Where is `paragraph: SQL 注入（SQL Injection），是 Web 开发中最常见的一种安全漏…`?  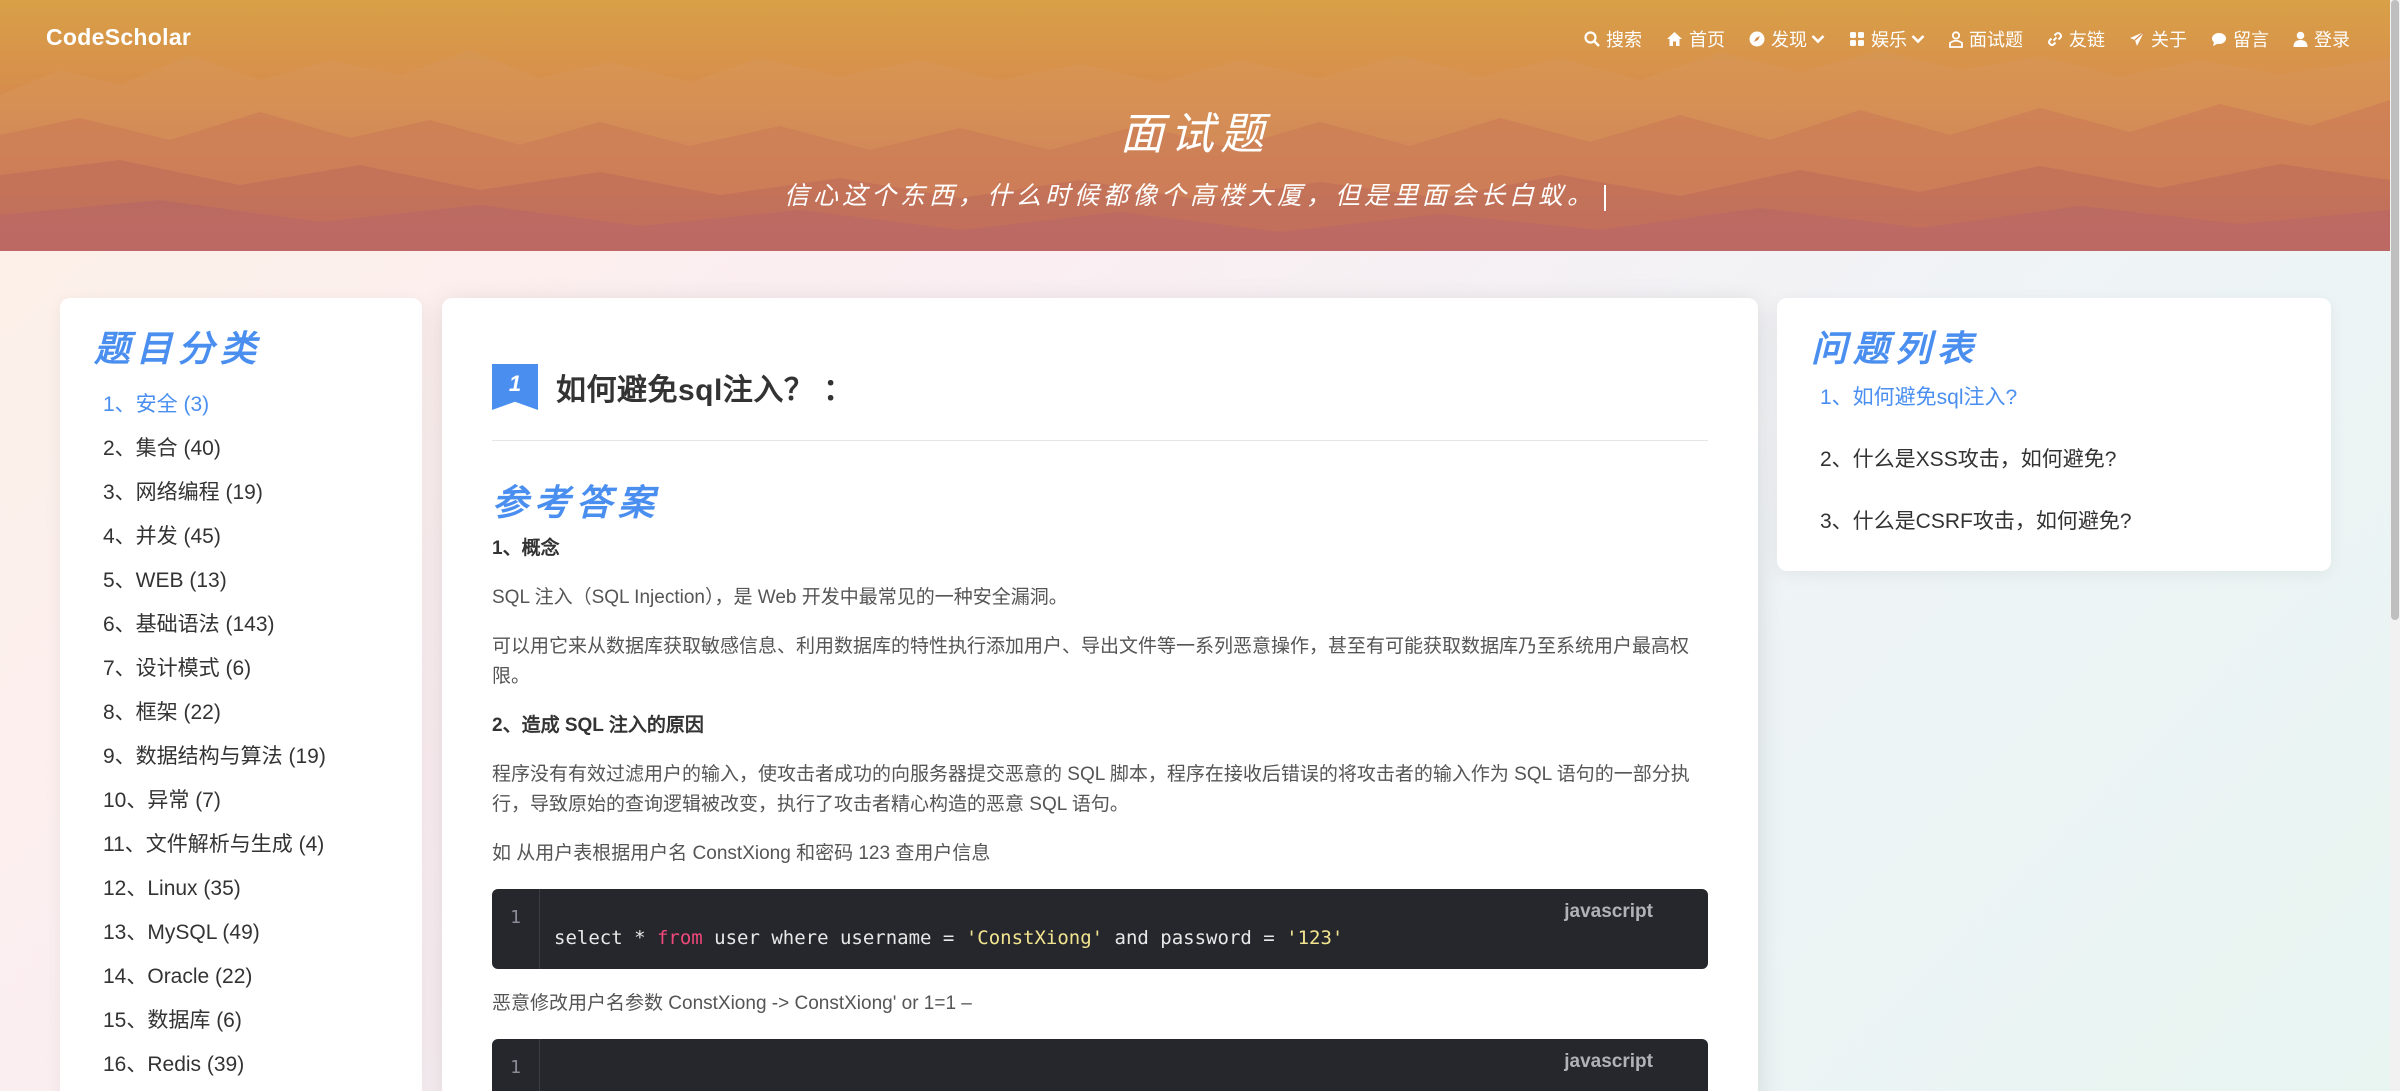
paragraph: SQL 注入（SQL Injection），是 Web 开发中最常见的一种安全漏… is located at coordinates (780, 597).